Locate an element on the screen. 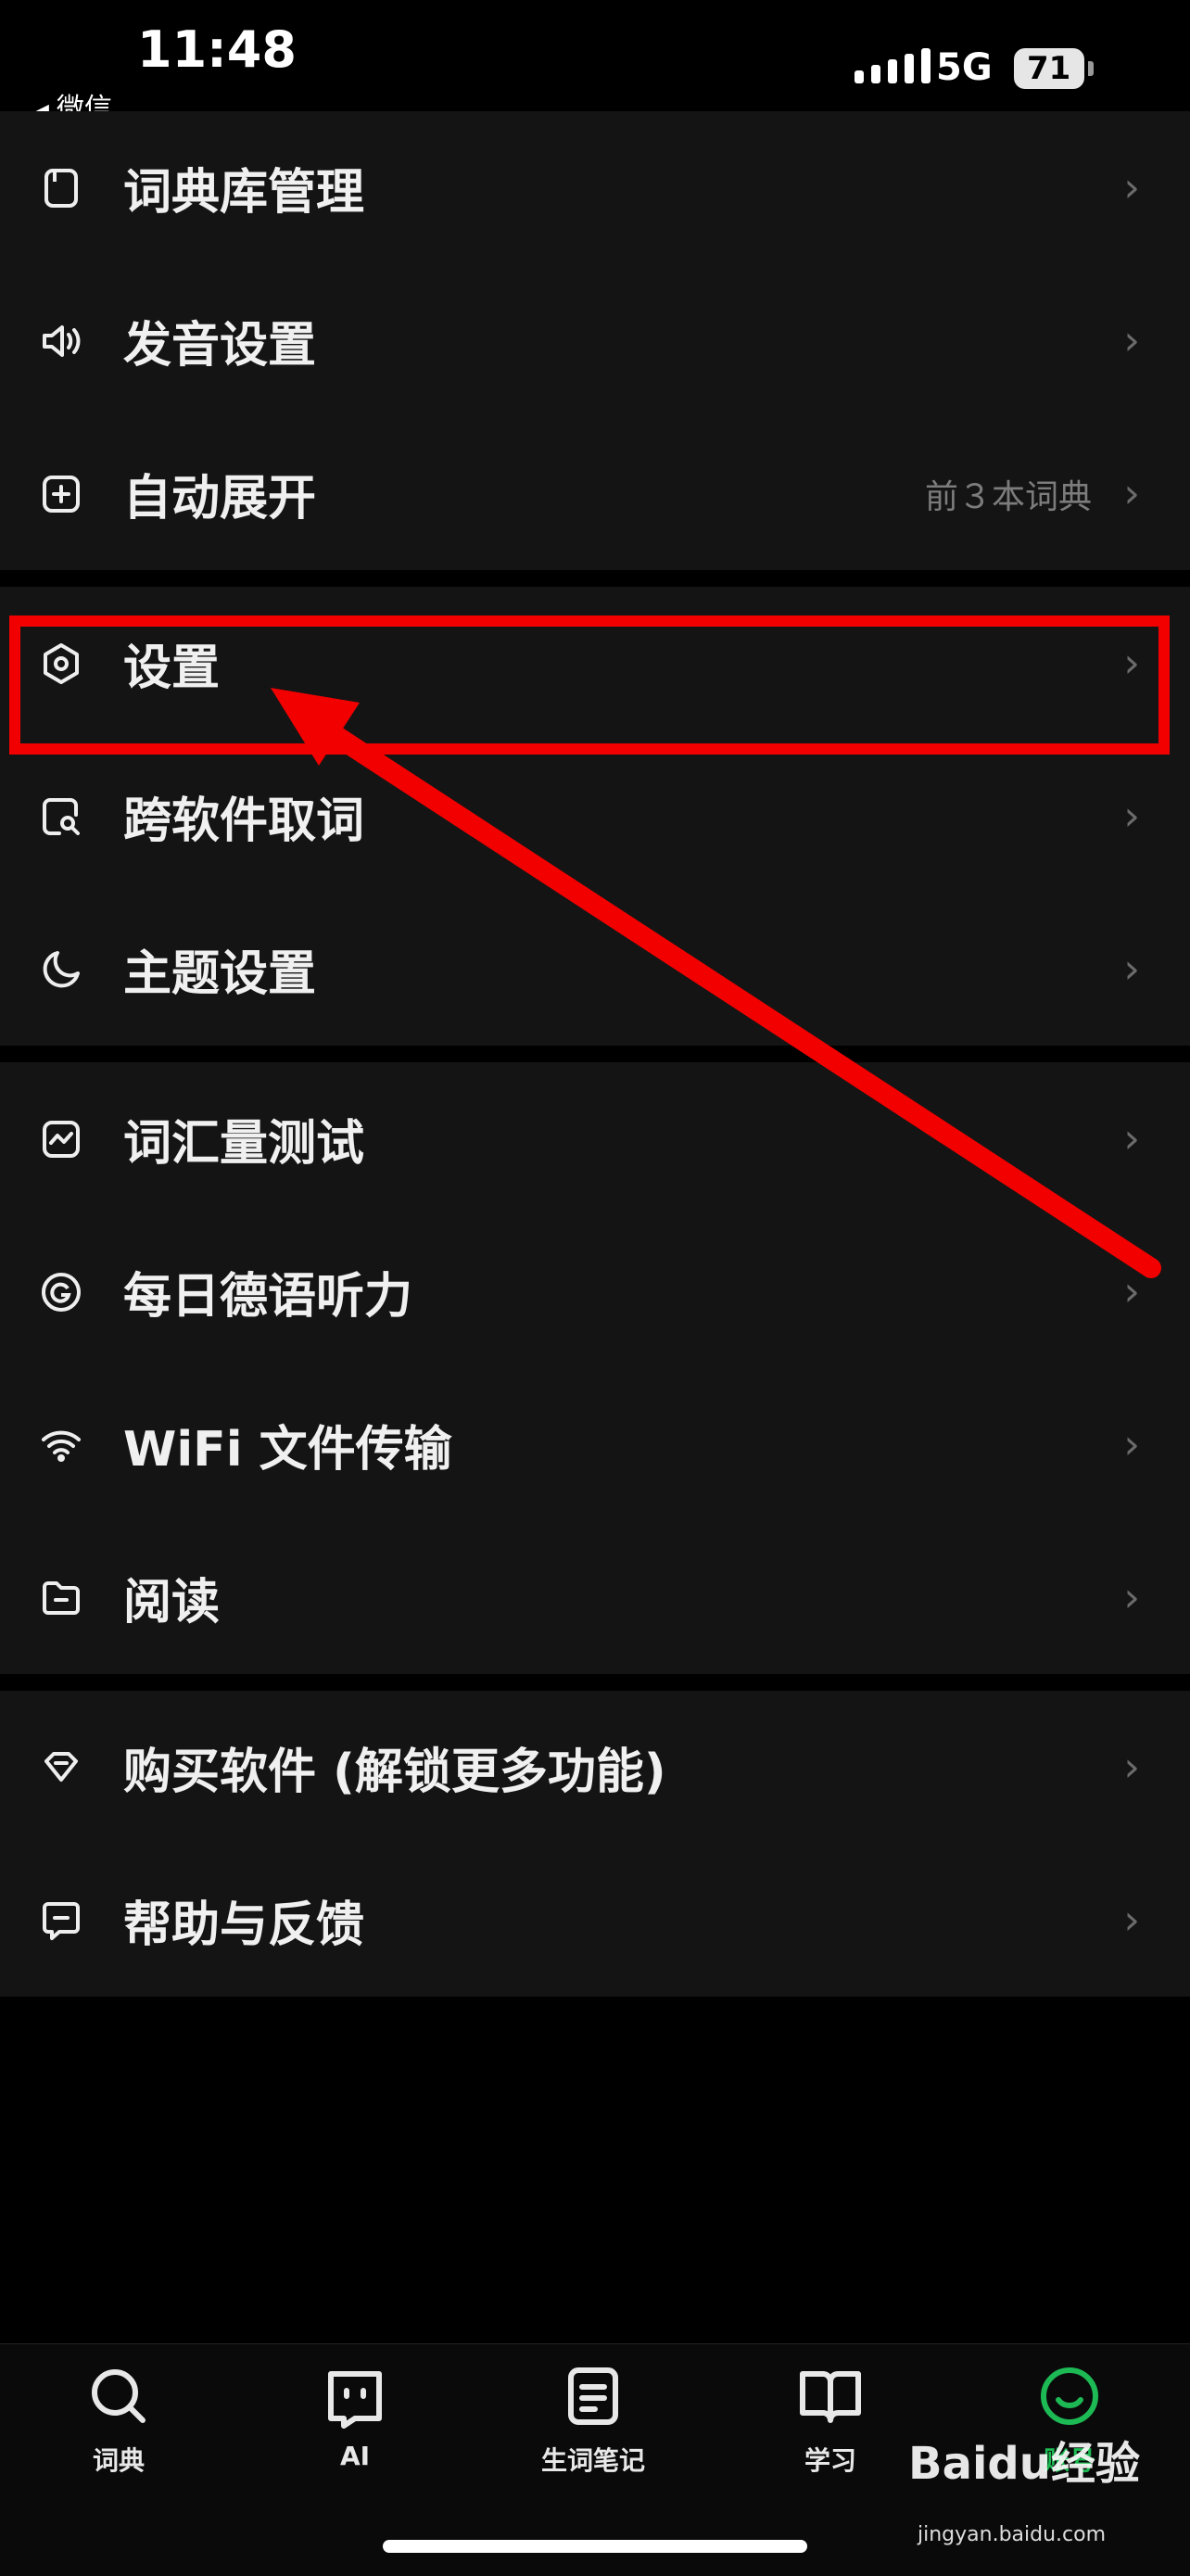  settings-row: 帮助与反馈 › is located at coordinates (595, 1920).